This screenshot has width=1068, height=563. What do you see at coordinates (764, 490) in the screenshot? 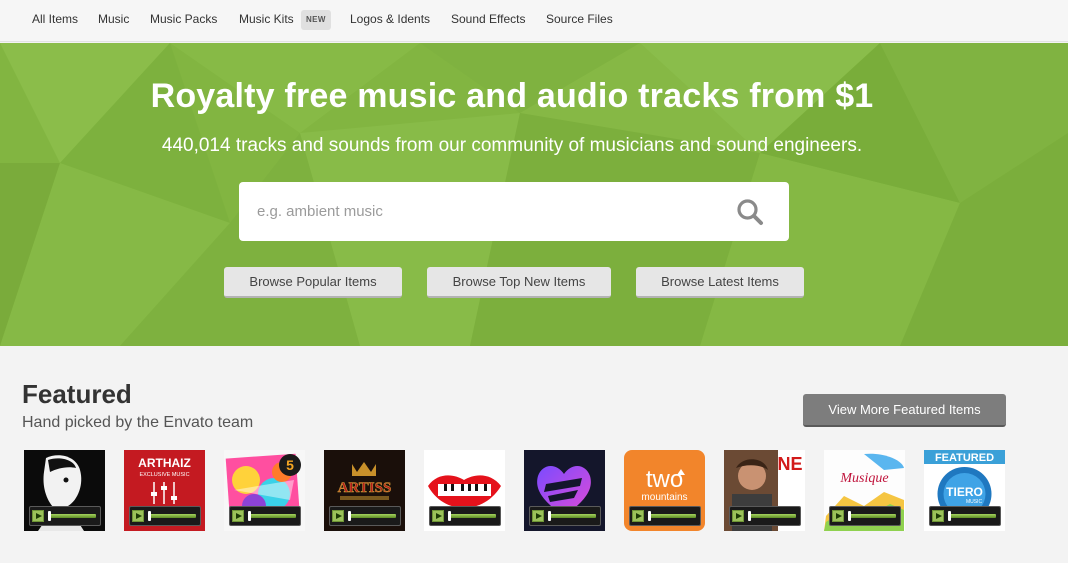
I see `featured-item: NE` at bounding box center [764, 490].